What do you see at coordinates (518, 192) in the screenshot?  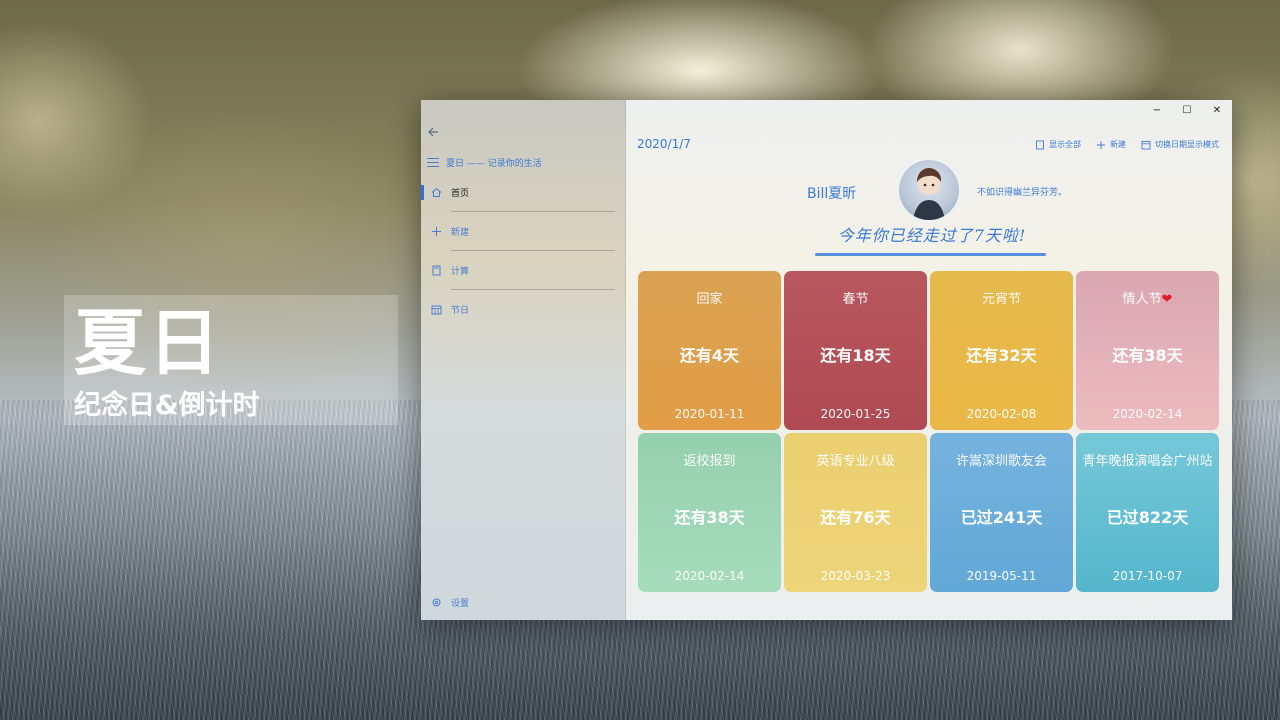 I see `nav-item-home: 首页` at bounding box center [518, 192].